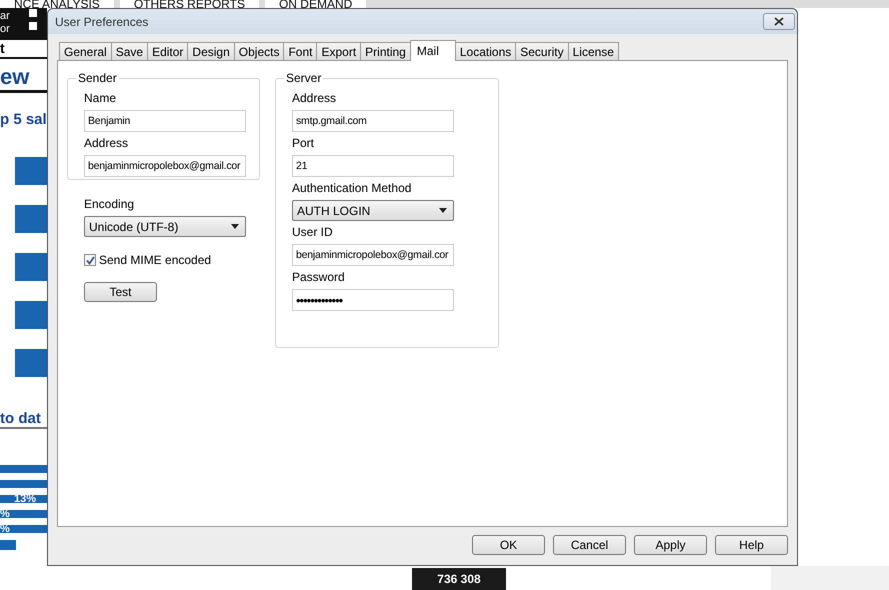  I want to click on total-value: 736 308, so click(459, 579).